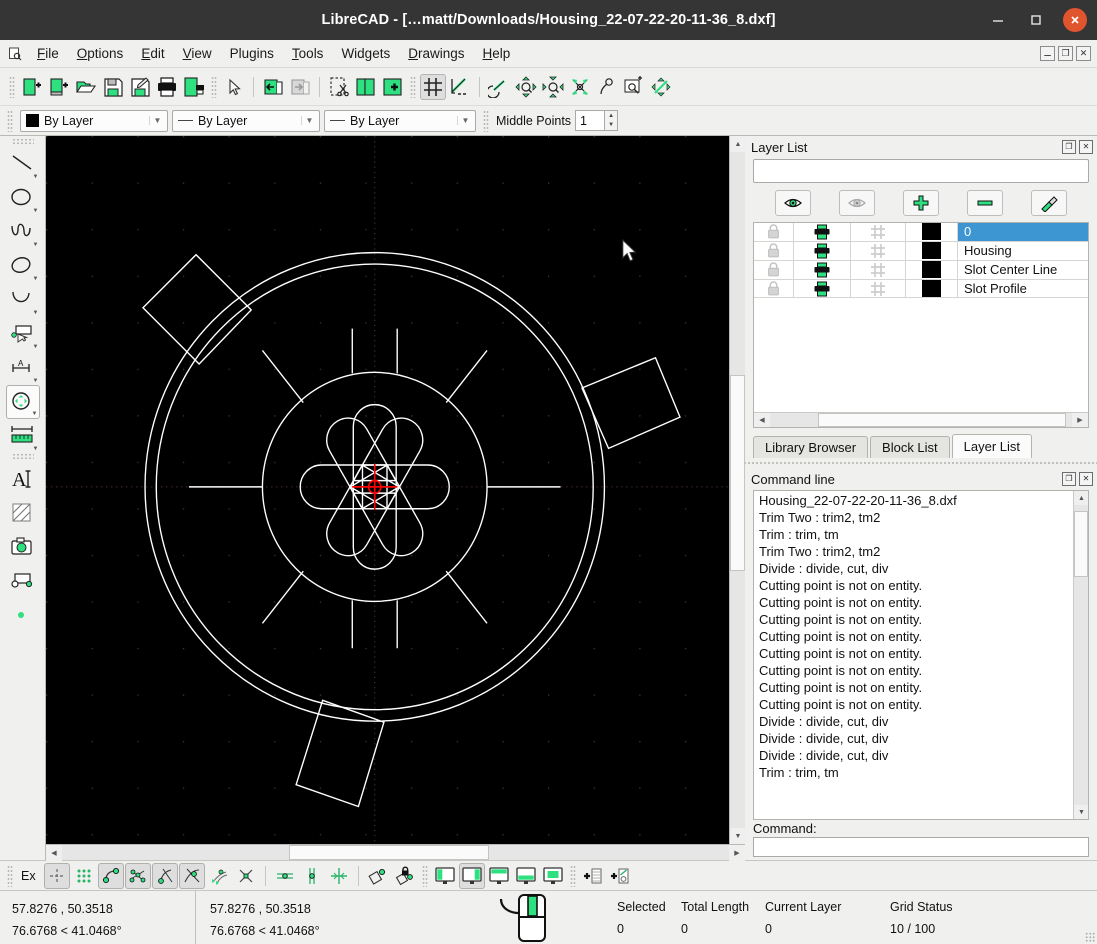  What do you see at coordinates (811, 447) in the screenshot?
I see `tab-library-browser: Library Browser` at bounding box center [811, 447].